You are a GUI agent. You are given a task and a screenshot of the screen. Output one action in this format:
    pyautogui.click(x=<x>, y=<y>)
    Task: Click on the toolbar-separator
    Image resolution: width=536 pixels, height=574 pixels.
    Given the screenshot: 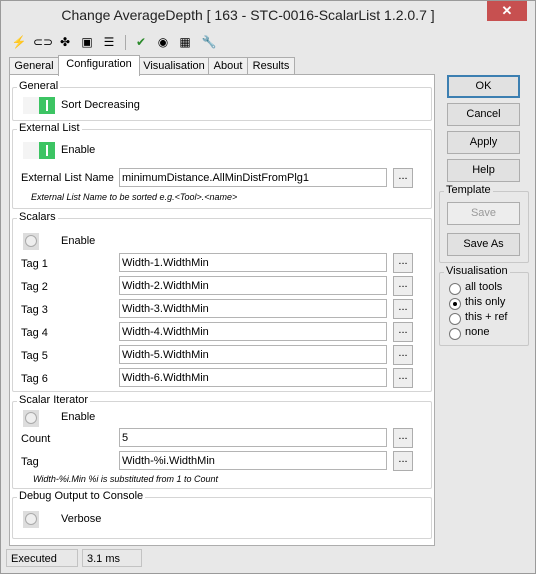 What is the action you would take?
    pyautogui.click(x=125, y=42)
    